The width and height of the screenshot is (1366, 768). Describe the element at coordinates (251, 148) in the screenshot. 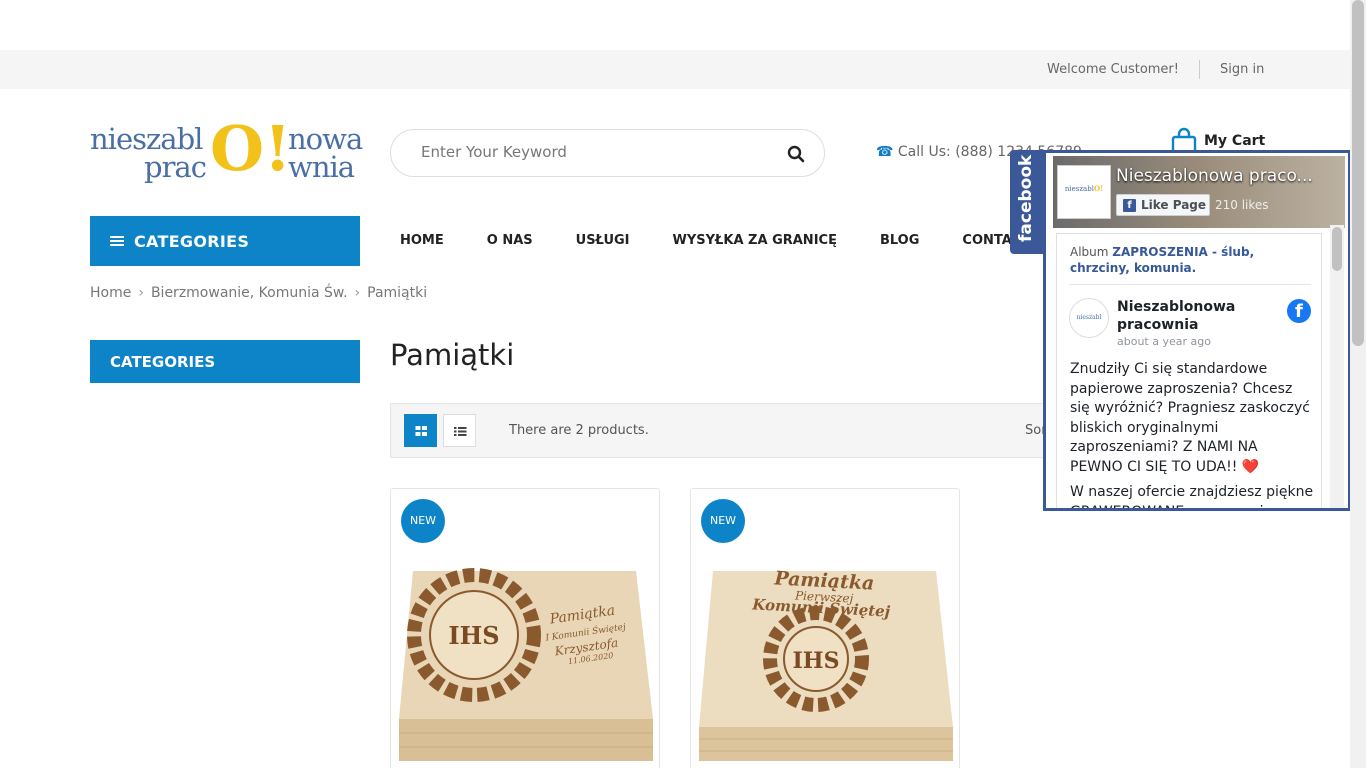

I see `logo-big-o: O!` at that location.